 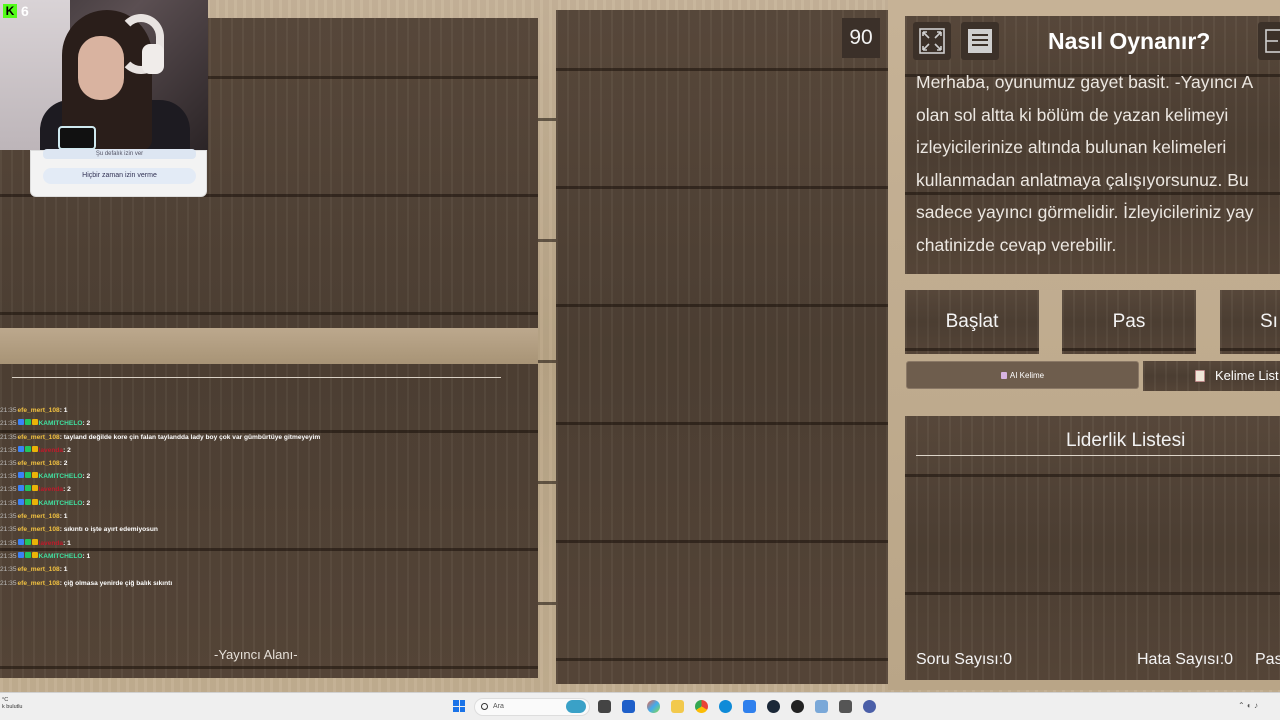 I want to click on fullscreen-icon, so click(x=932, y=41).